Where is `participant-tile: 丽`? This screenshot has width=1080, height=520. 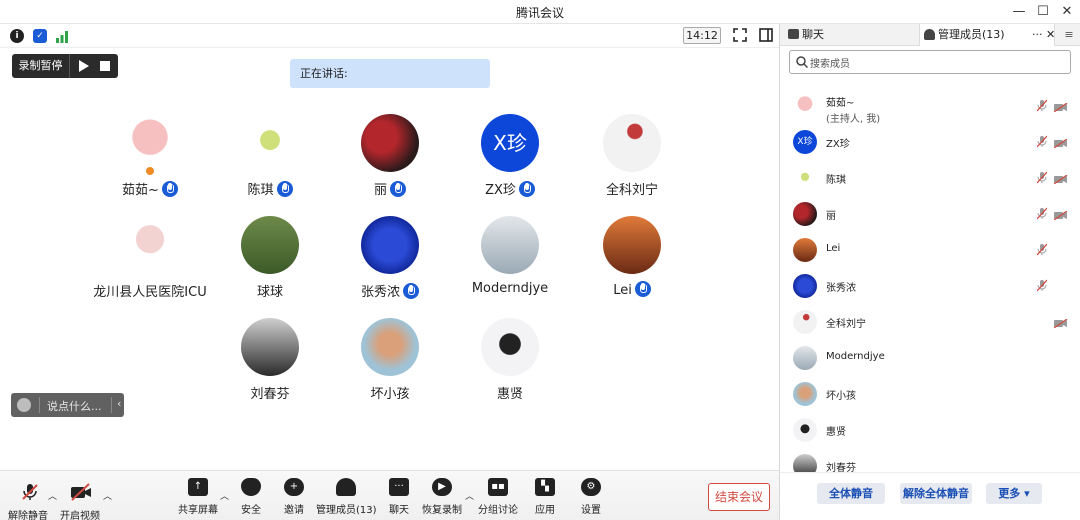 participant-tile: 丽 is located at coordinates (390, 164).